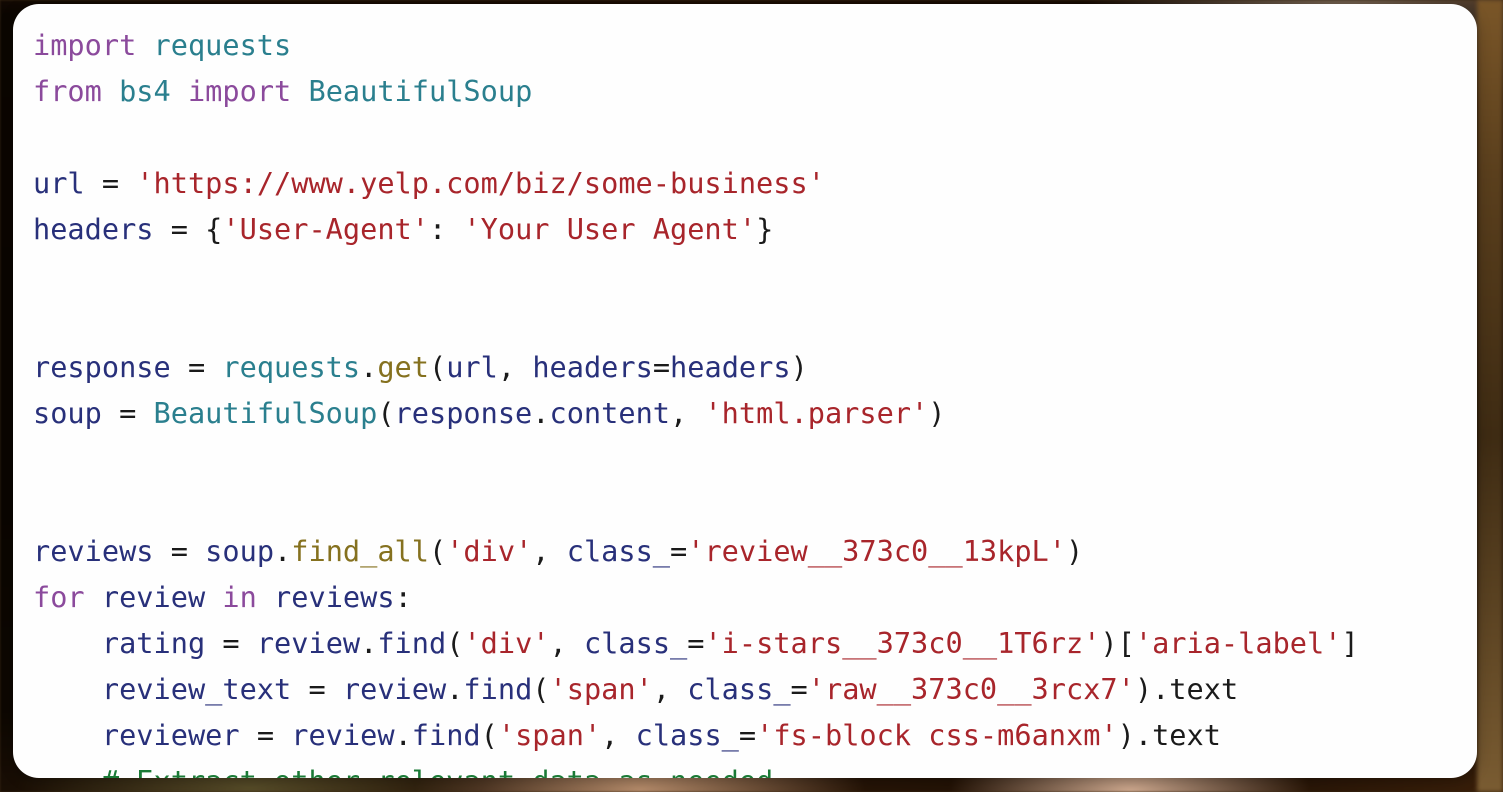 The width and height of the screenshot is (1503, 792). I want to click on variable-rating: rating, so click(153, 643).